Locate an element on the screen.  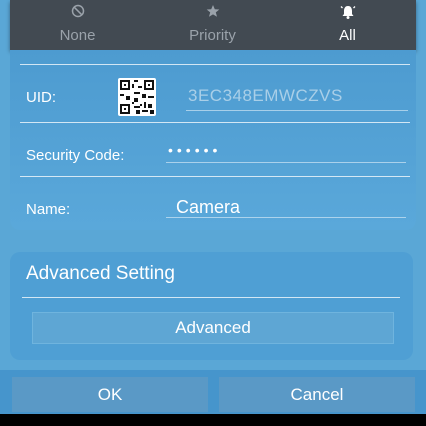
mode-priority: Priority is located at coordinates (212, 25).